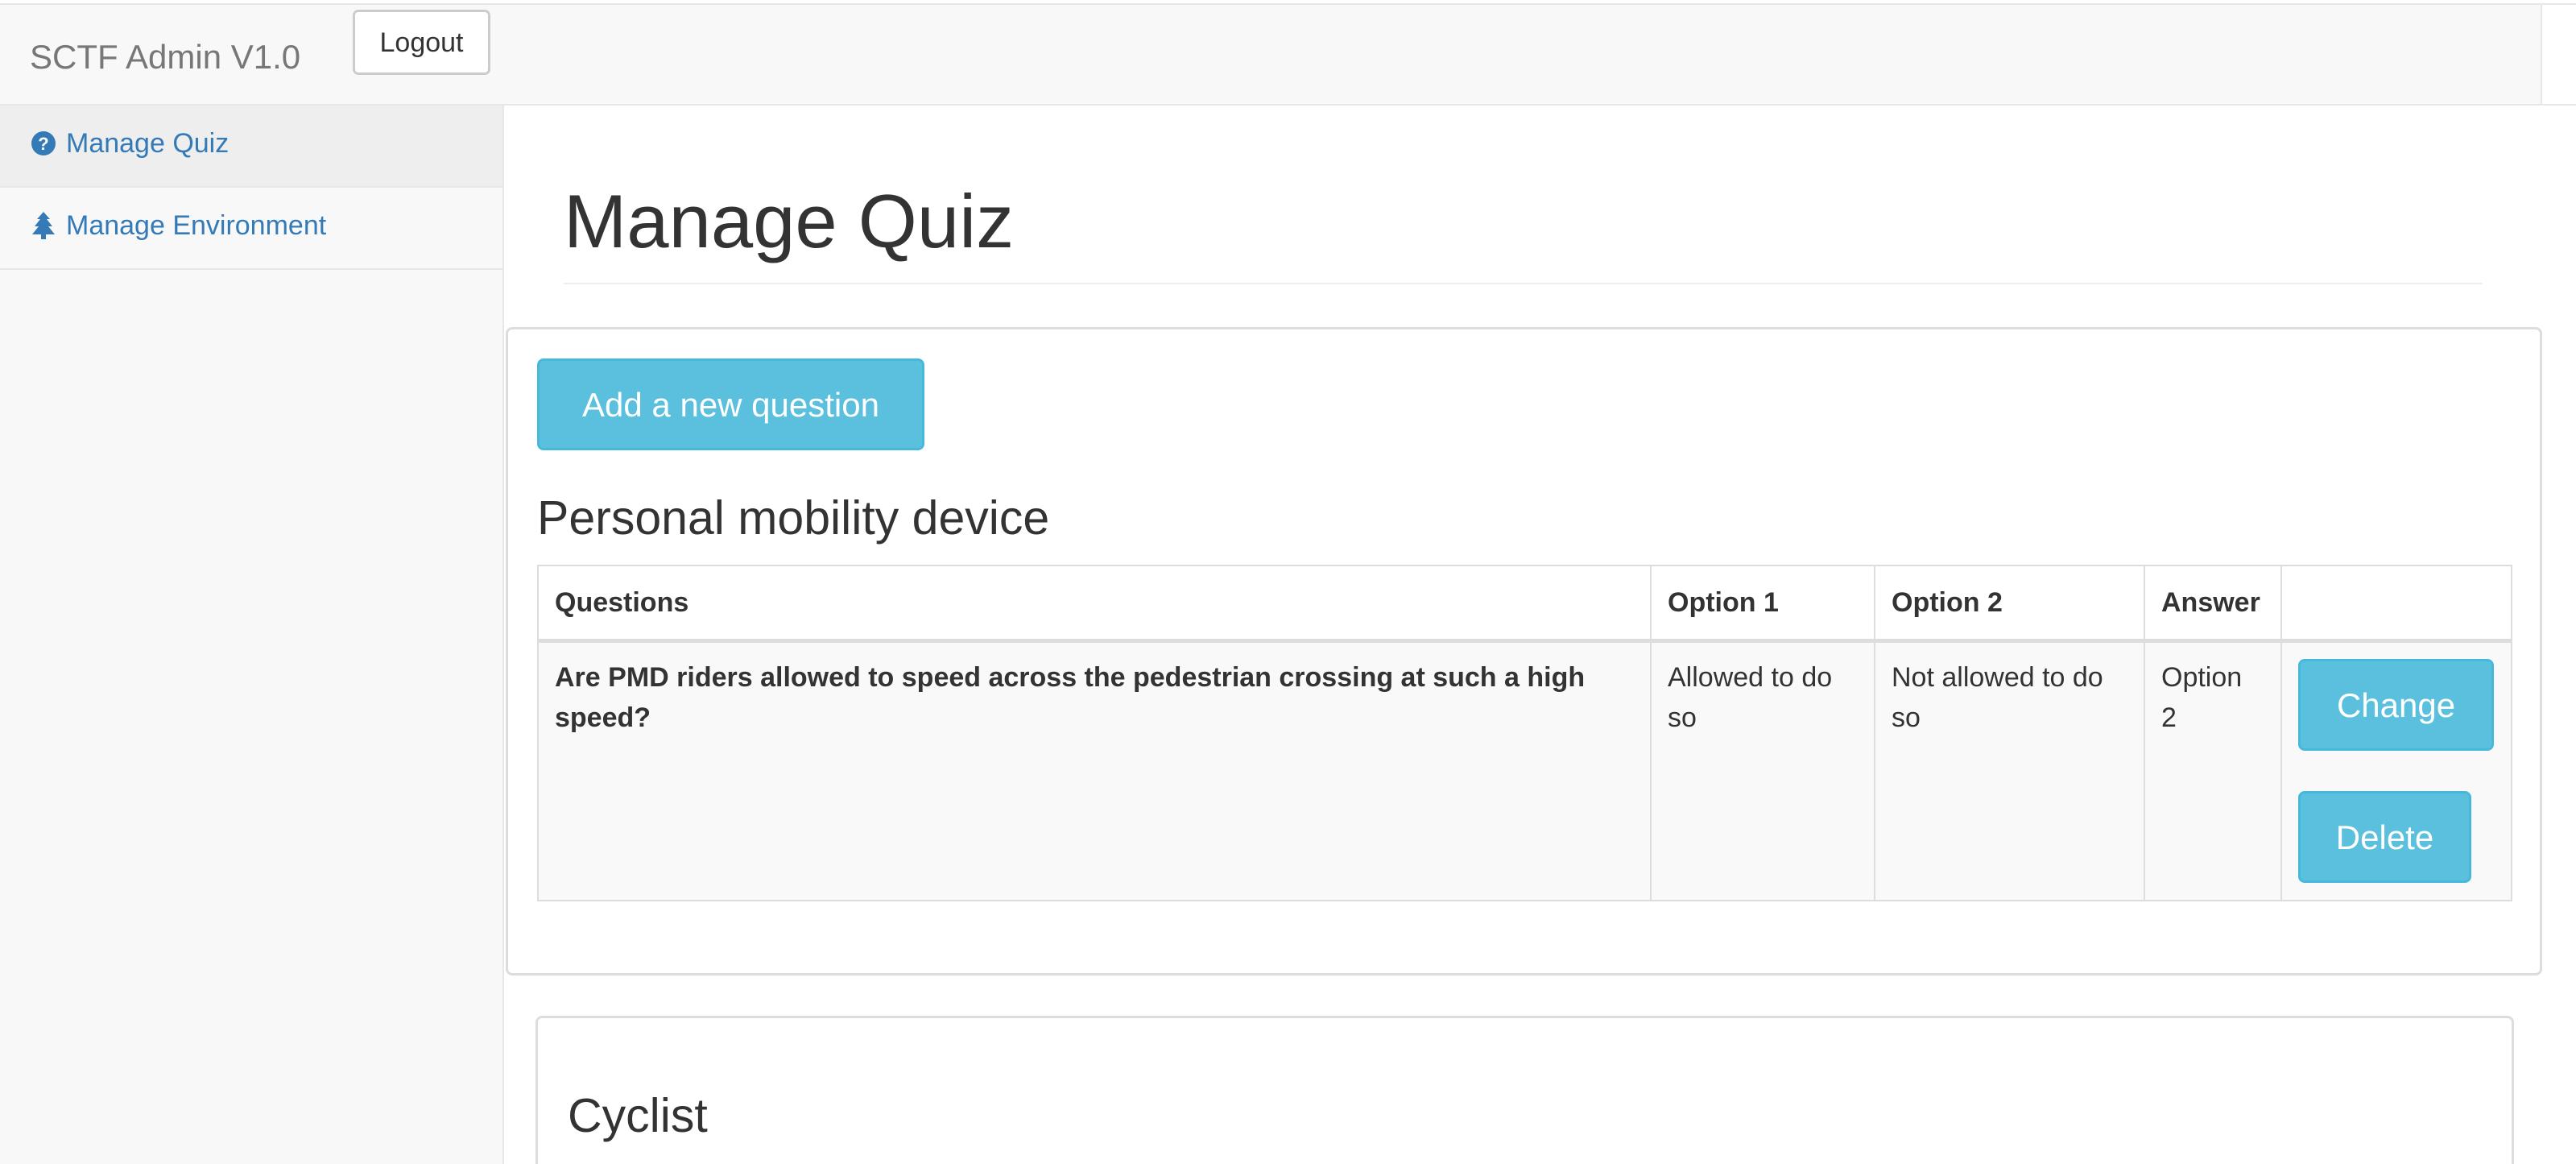 The height and width of the screenshot is (1164, 2576). Describe the element at coordinates (148, 143) in the screenshot. I see `sidebar-item-label: Manage Quiz` at that location.